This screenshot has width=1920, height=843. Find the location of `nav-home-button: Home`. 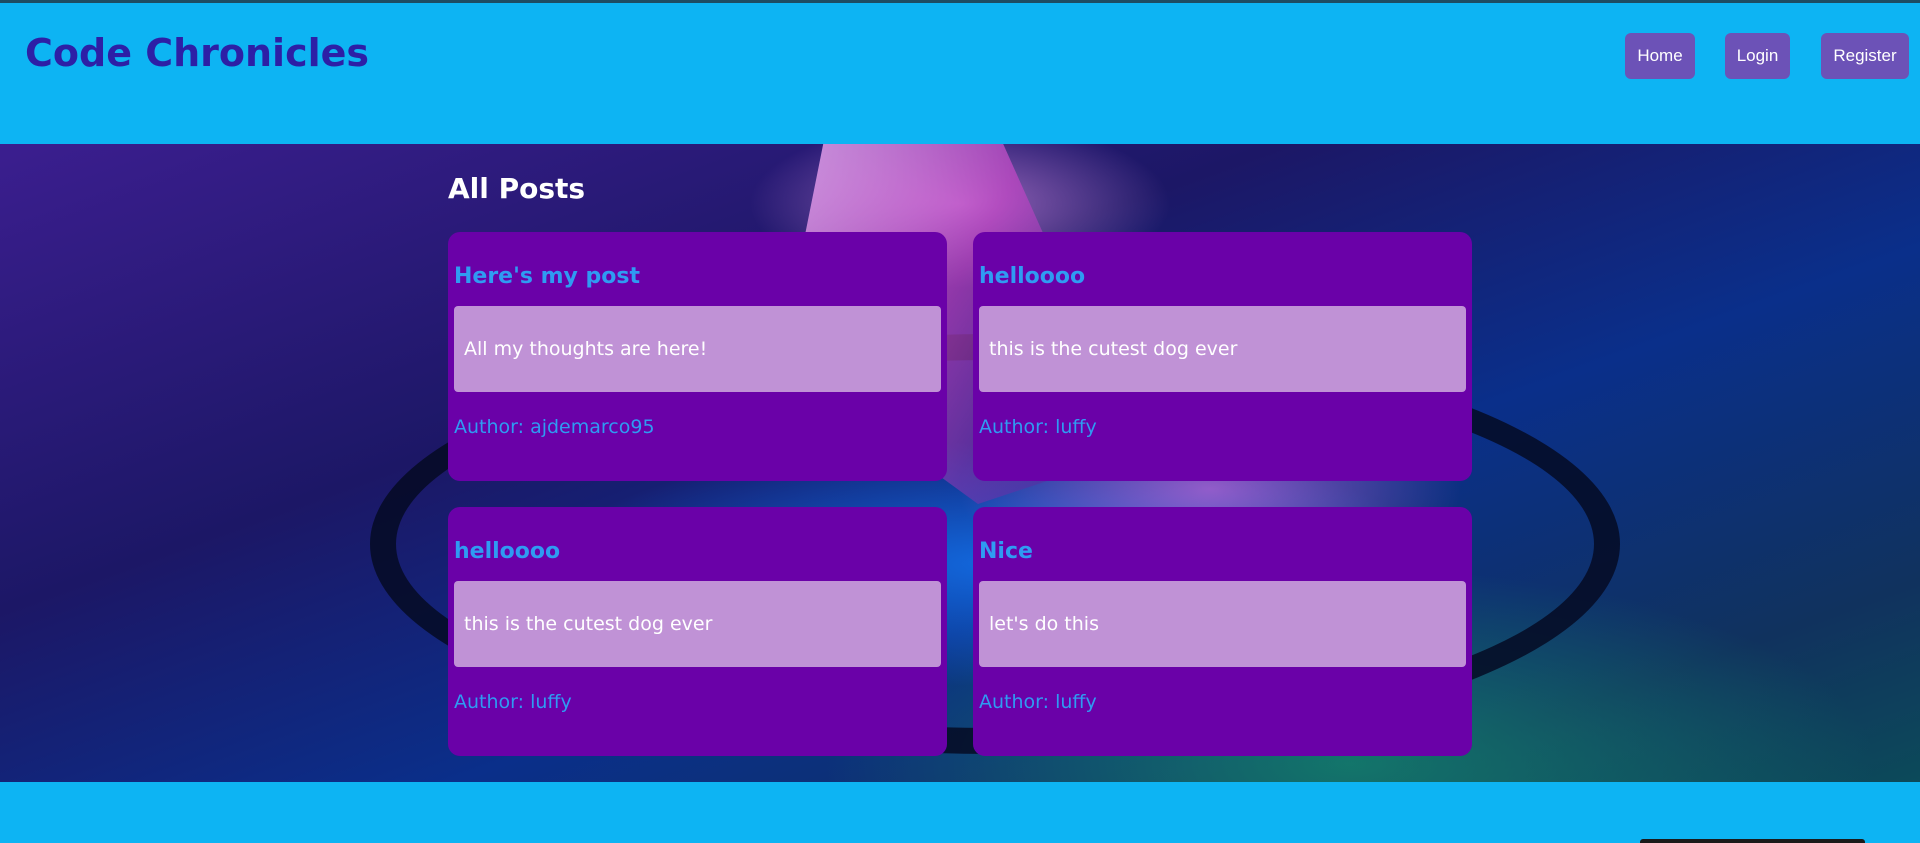

nav-home-button: Home is located at coordinates (1660, 56).